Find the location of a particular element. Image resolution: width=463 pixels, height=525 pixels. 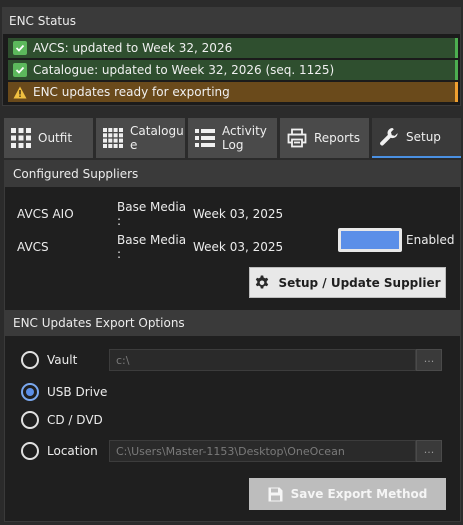

tab-activity-log: Activity Log is located at coordinates (232, 138).